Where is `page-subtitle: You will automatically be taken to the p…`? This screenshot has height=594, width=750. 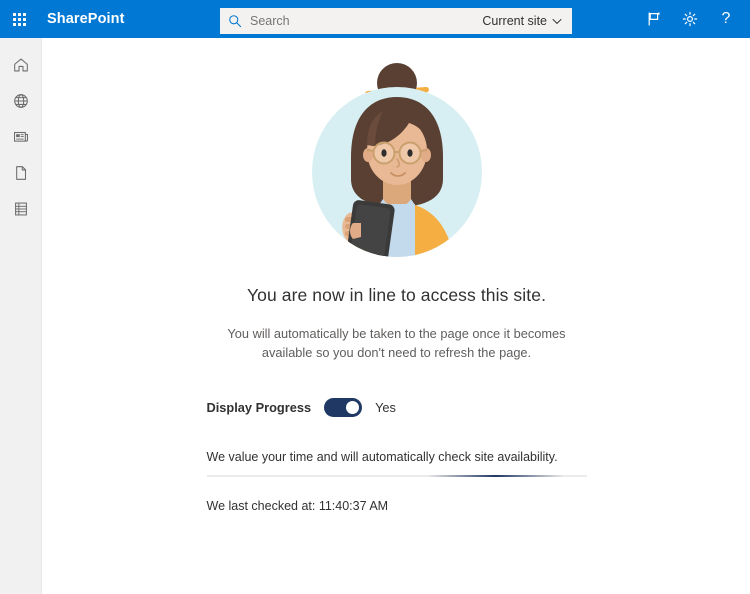
page-subtitle: You will automatically be taken to the p… is located at coordinates (396, 343).